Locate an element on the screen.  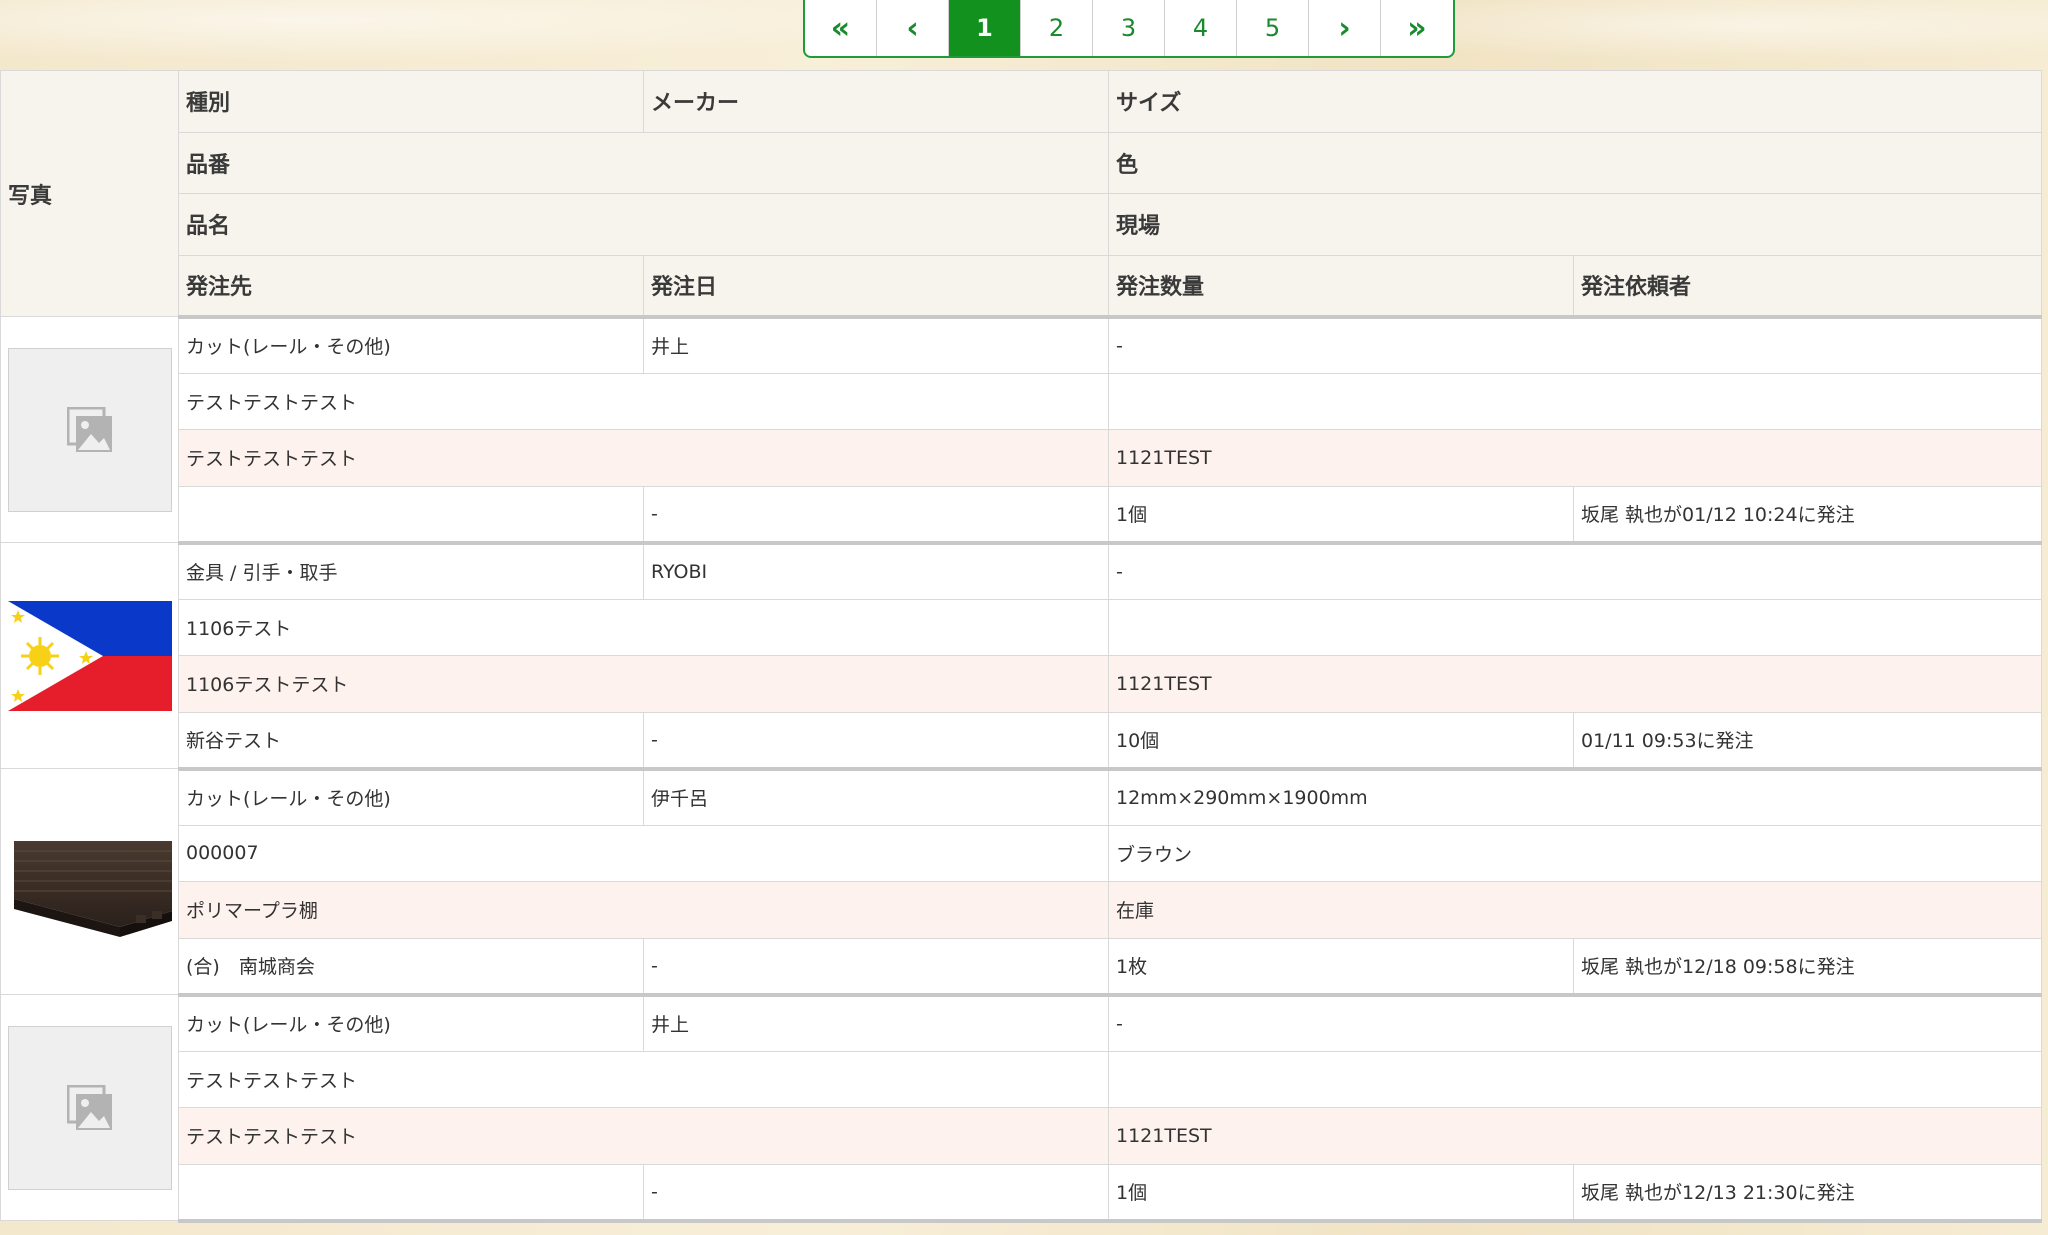
header-type: 種別 is located at coordinates (411, 101).